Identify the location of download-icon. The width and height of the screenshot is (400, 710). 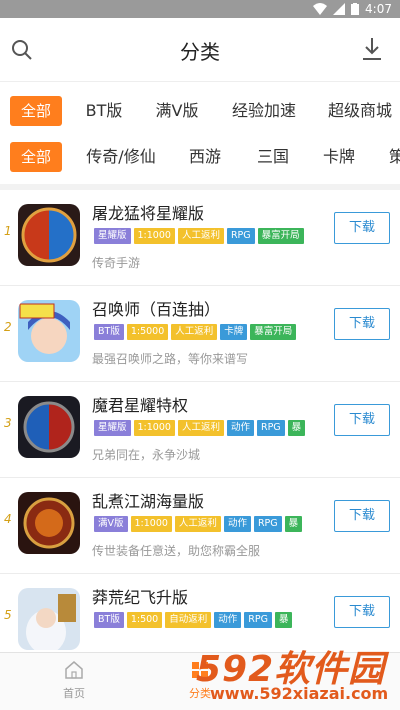
(372, 49).